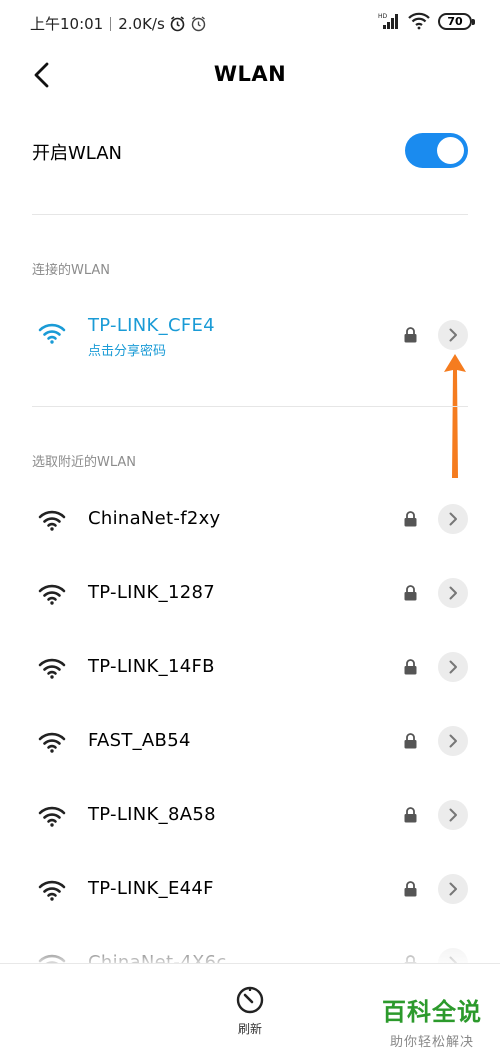 This screenshot has height=1056, width=500. What do you see at coordinates (152, 814) in the screenshot?
I see `network-name: TP-LINK_8A58` at bounding box center [152, 814].